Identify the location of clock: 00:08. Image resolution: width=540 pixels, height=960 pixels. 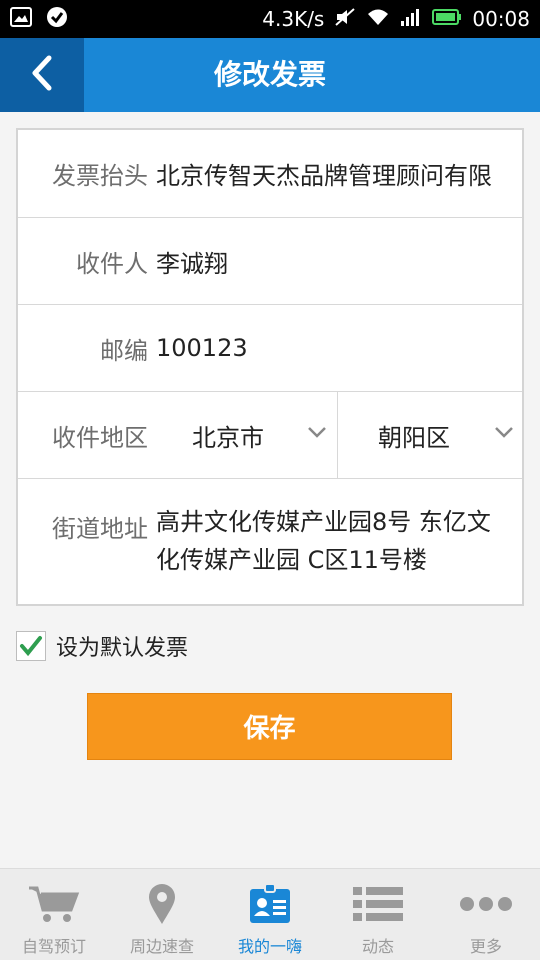
(501, 19).